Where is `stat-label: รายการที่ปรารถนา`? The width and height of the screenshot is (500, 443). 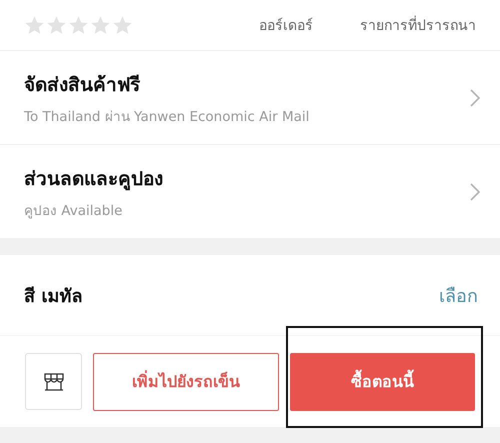 stat-label: รายการที่ปรารถนา is located at coordinates (418, 25).